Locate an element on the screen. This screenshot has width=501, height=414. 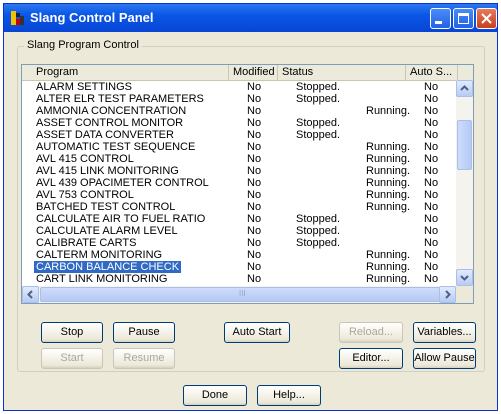
list-item: CALCULATE AIR TO FUEL RATIO No Stopped. No is located at coordinates (247, 219).